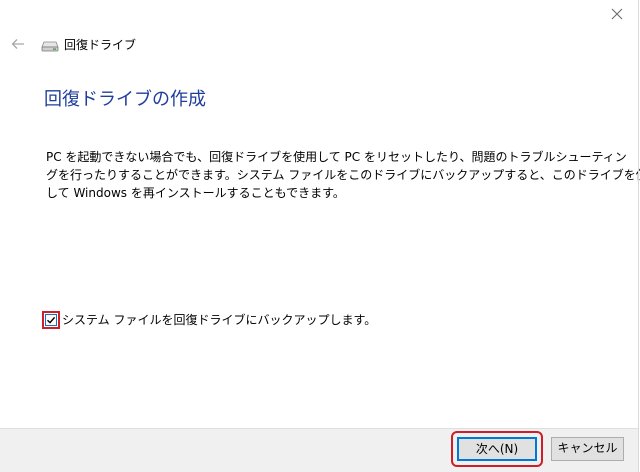  I want to click on description-line: して Windows を再インストールすることもできます。, so click(195, 193).